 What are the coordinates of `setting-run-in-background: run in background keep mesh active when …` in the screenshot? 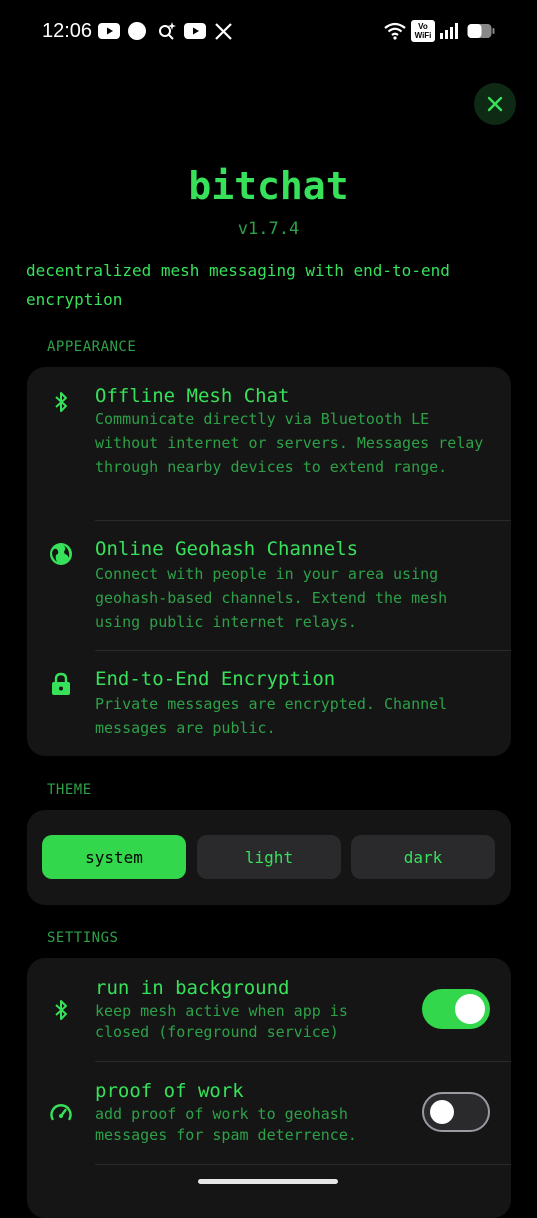 It's located at (269, 1009).